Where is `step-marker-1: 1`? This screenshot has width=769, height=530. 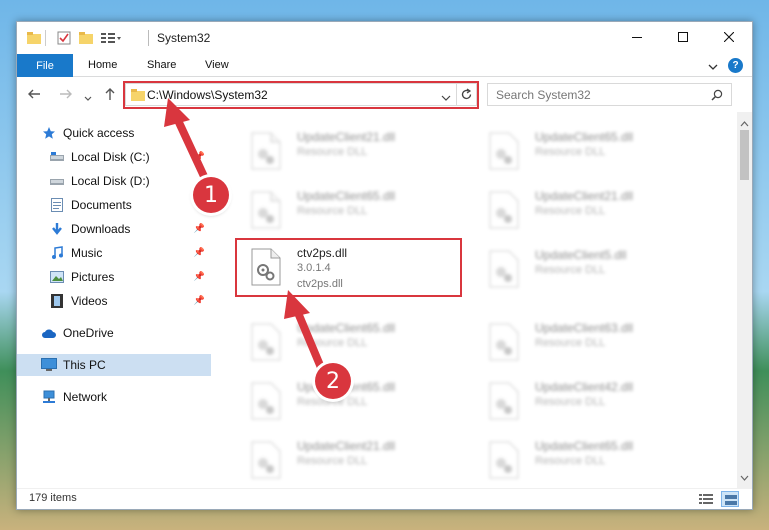
step-marker-1: 1 is located at coordinates (211, 195).